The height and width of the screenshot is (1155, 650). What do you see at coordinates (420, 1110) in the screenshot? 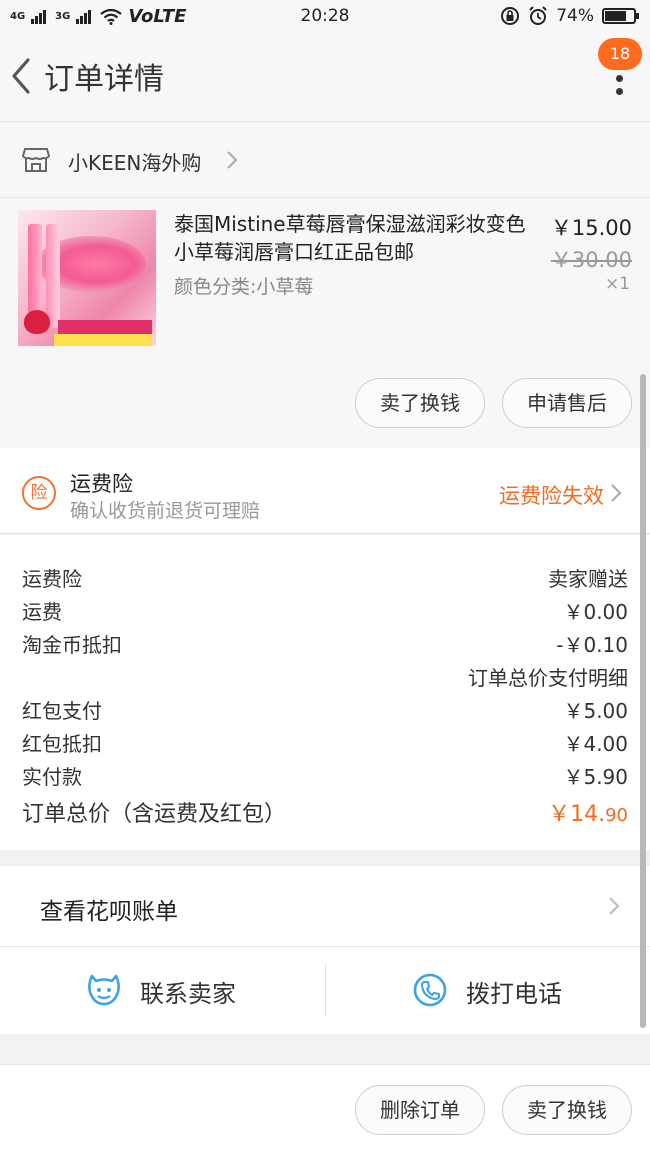
I see `delete-order-button: 删除订单` at bounding box center [420, 1110].